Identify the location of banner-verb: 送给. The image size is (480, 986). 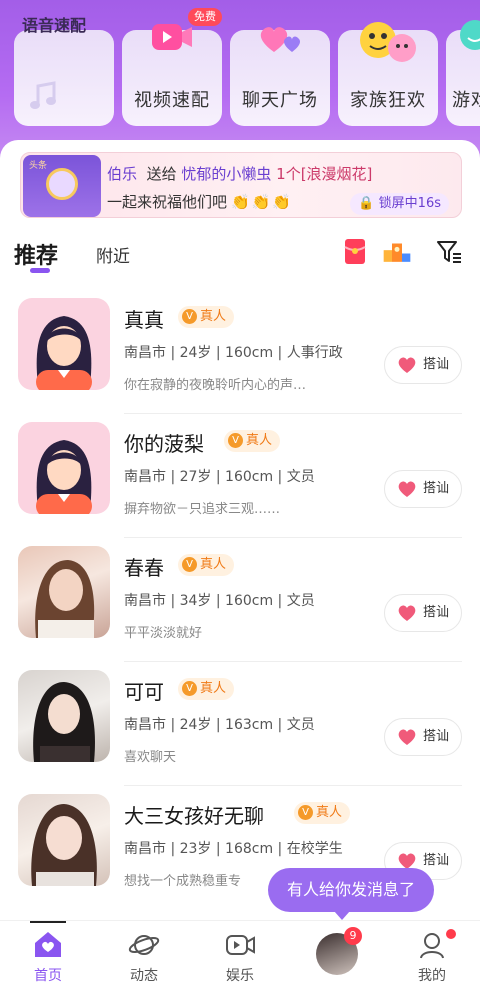
(161, 174).